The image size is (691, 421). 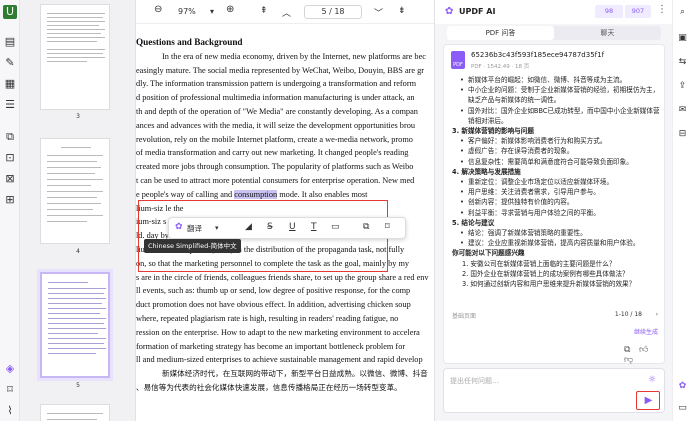 I want to click on send-icon: ▶, so click(x=648, y=400).